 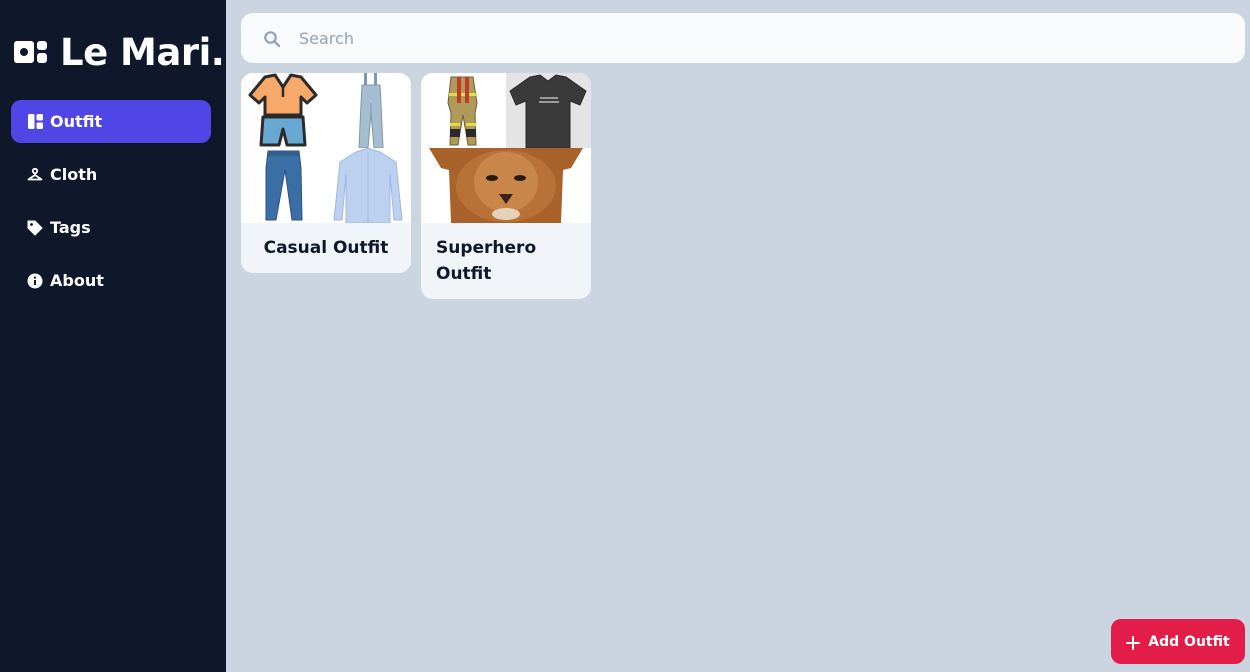 I want to click on add-outfit-button: Add Outfit, so click(x=1178, y=641).